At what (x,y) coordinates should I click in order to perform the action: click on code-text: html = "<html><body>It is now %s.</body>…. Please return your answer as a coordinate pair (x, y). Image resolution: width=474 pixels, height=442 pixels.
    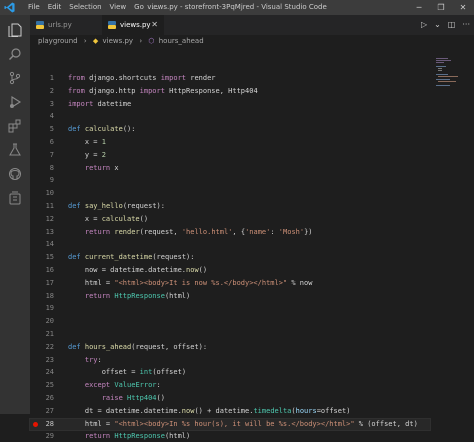
    Looking at the image, I should click on (190, 282).